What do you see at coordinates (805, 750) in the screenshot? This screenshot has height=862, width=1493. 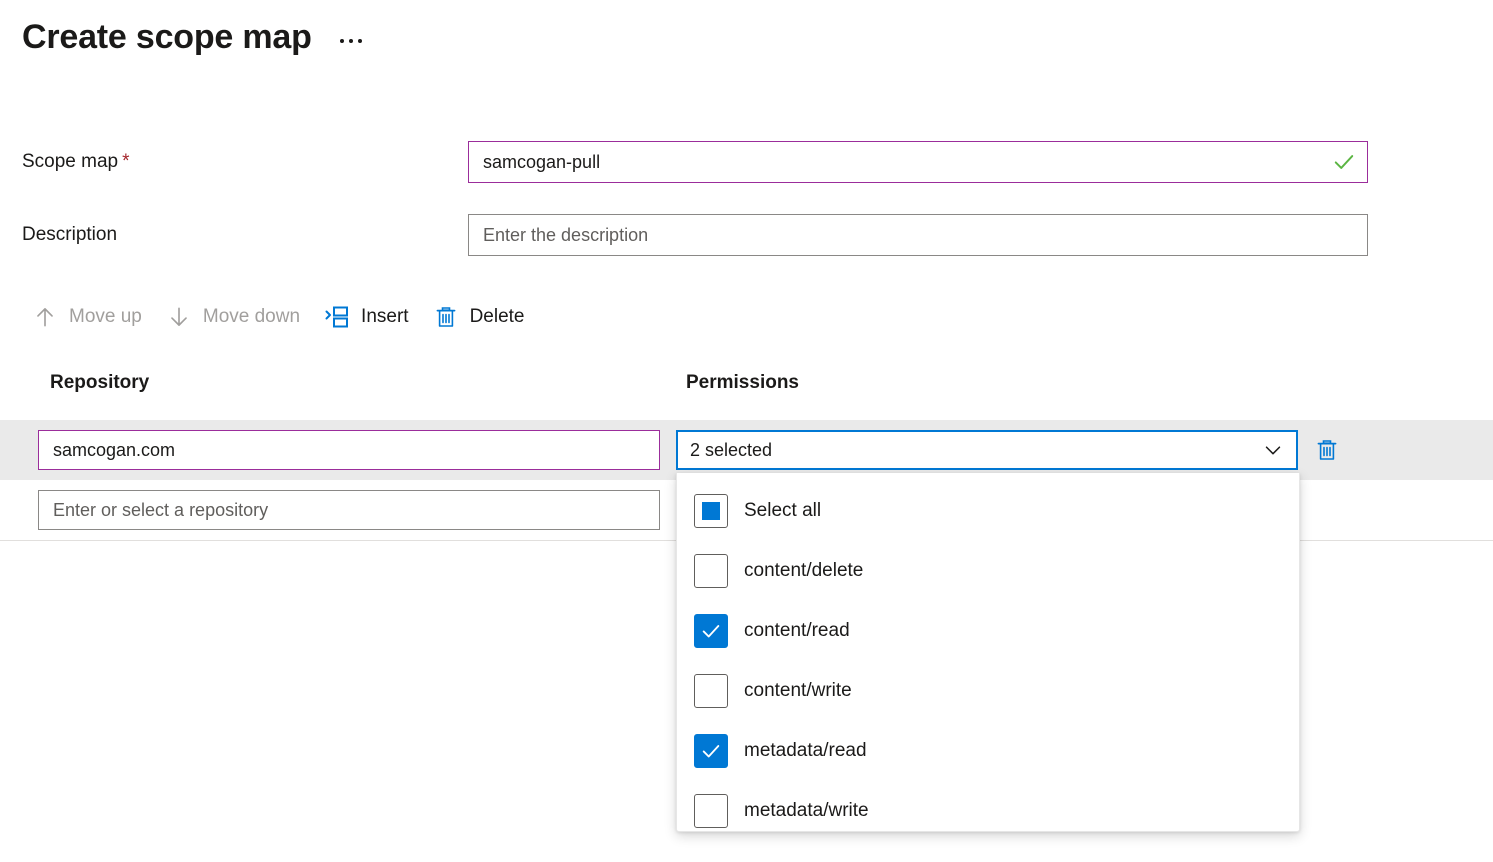 I see `dropdown-option-label: metadata/read` at bounding box center [805, 750].